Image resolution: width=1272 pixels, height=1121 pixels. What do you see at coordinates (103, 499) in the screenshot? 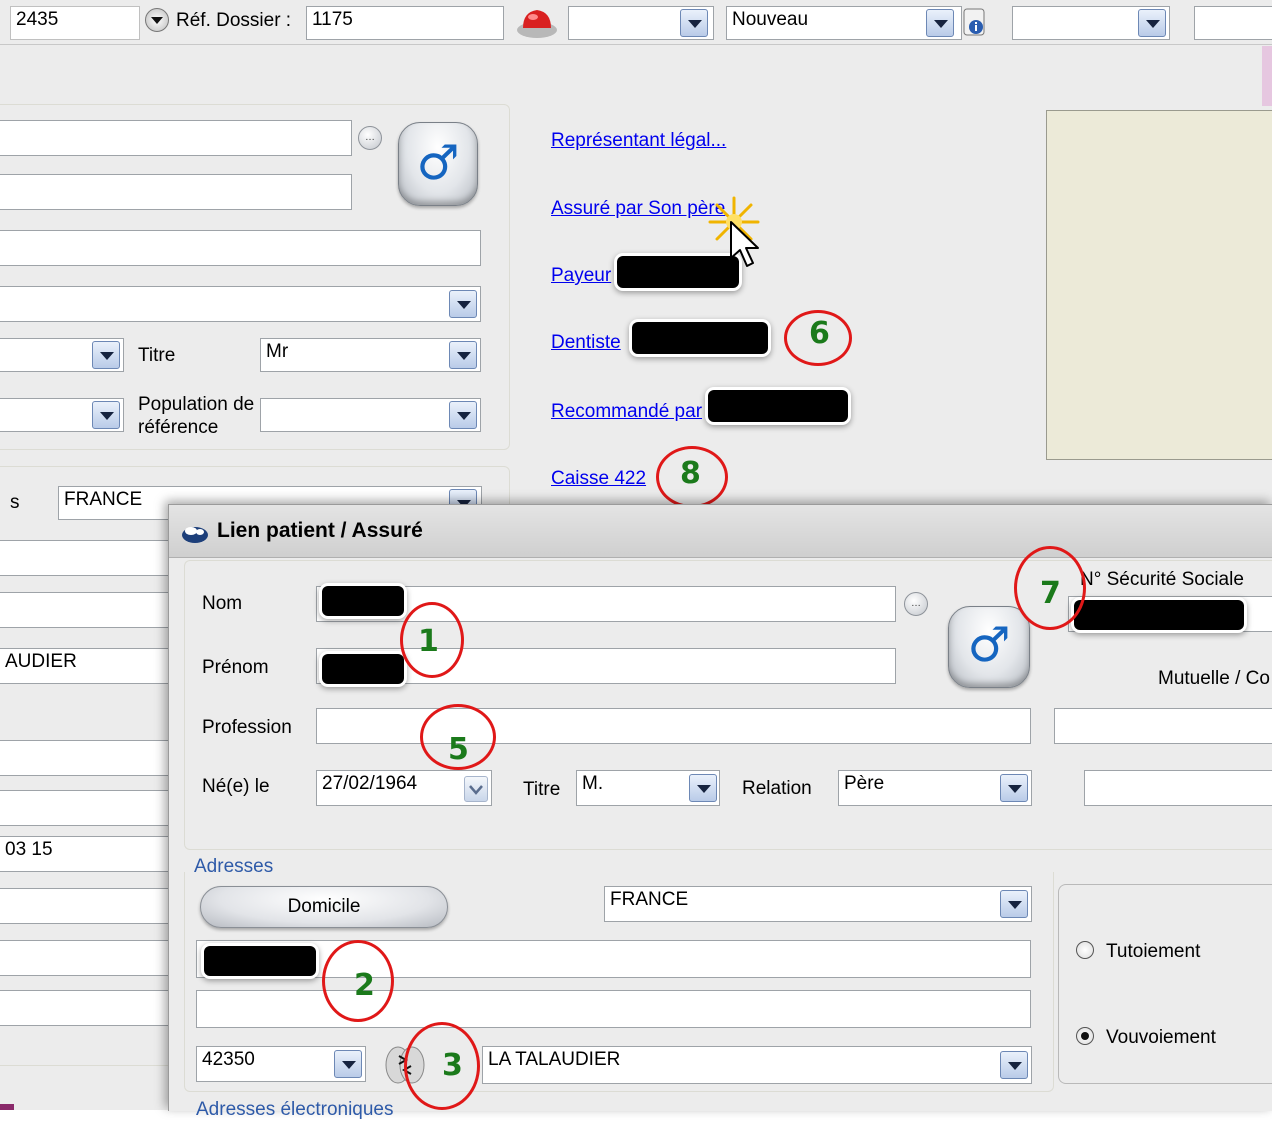
I see `main-pays-value: FRANCE` at bounding box center [103, 499].